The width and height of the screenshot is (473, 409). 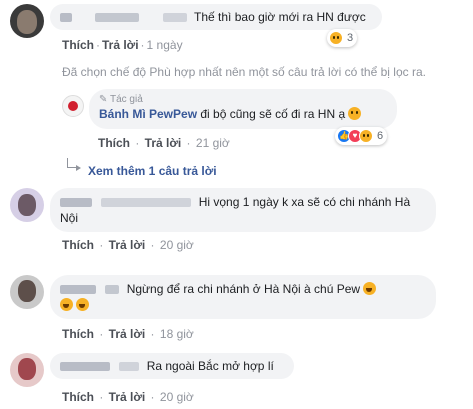 What do you see at coordinates (73, 106) in the screenshot?
I see `author-avatar` at bounding box center [73, 106].